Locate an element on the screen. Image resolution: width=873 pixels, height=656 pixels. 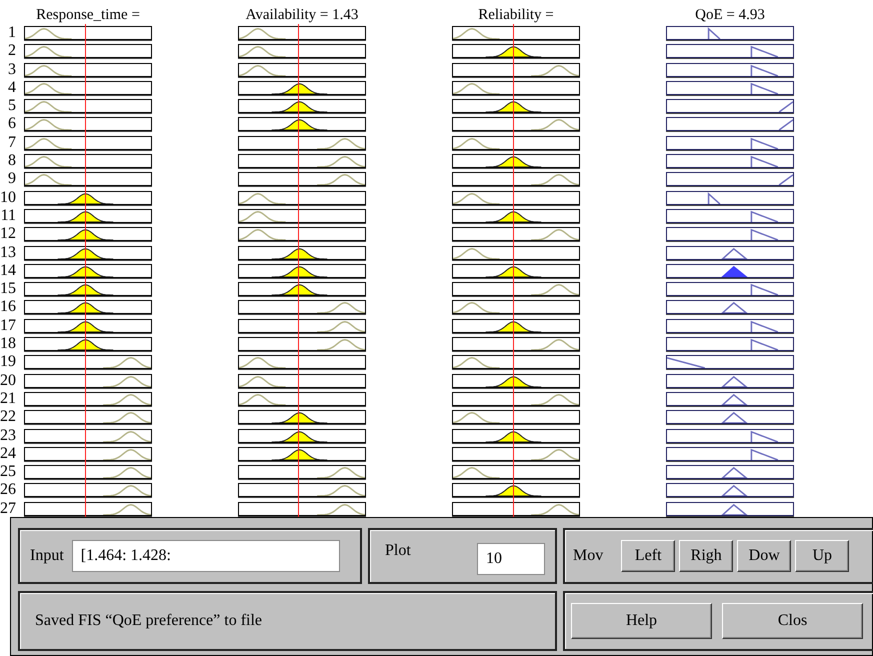
rule-number: 9 is located at coordinates (12, 179).